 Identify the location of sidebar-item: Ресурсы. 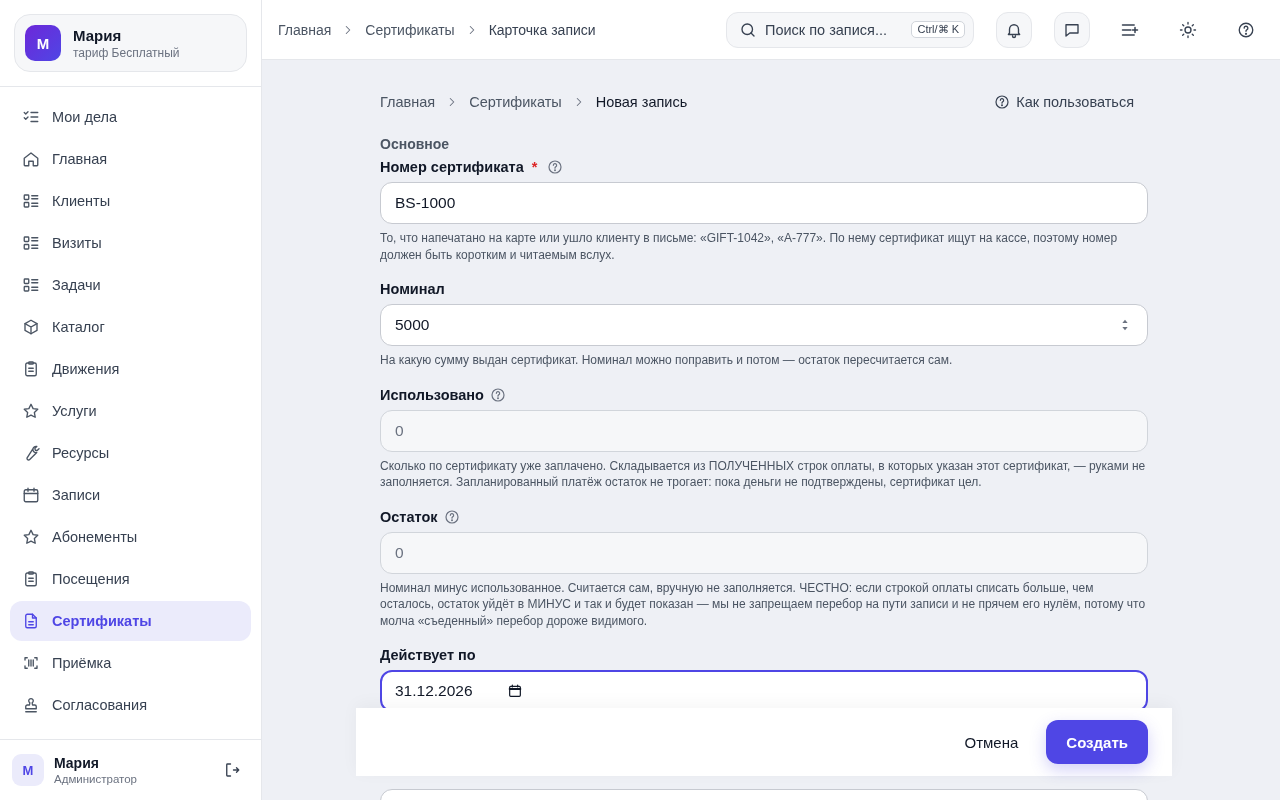
(130, 453).